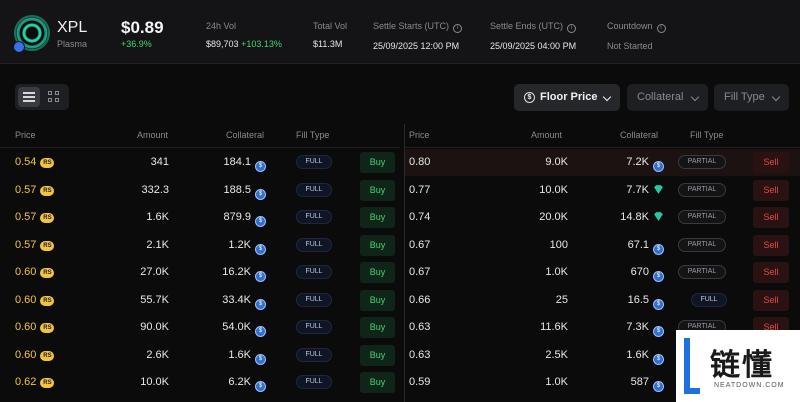  What do you see at coordinates (667, 97) in the screenshot?
I see `collateral-dropdown: Collateral` at bounding box center [667, 97].